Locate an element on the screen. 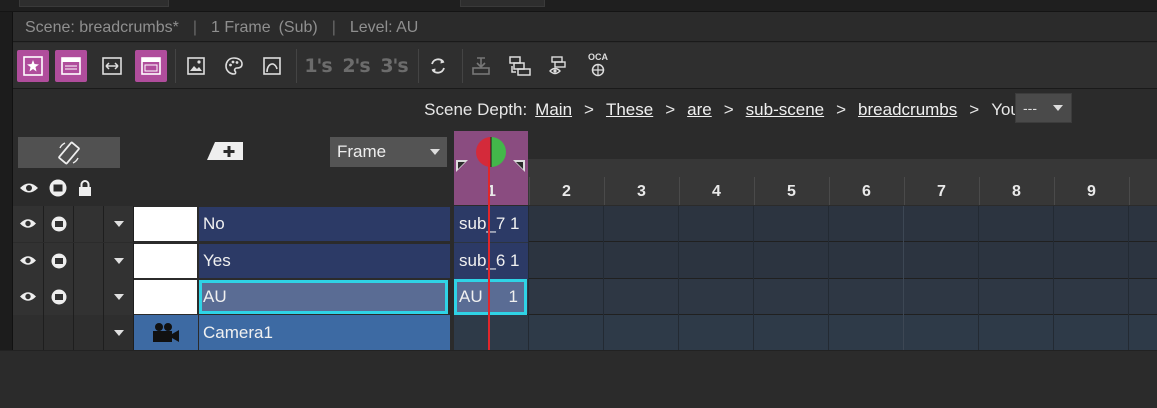 Image resolution: width=1157 pixels, height=408 pixels. preview-subxsheet-button is located at coordinates (559, 66).